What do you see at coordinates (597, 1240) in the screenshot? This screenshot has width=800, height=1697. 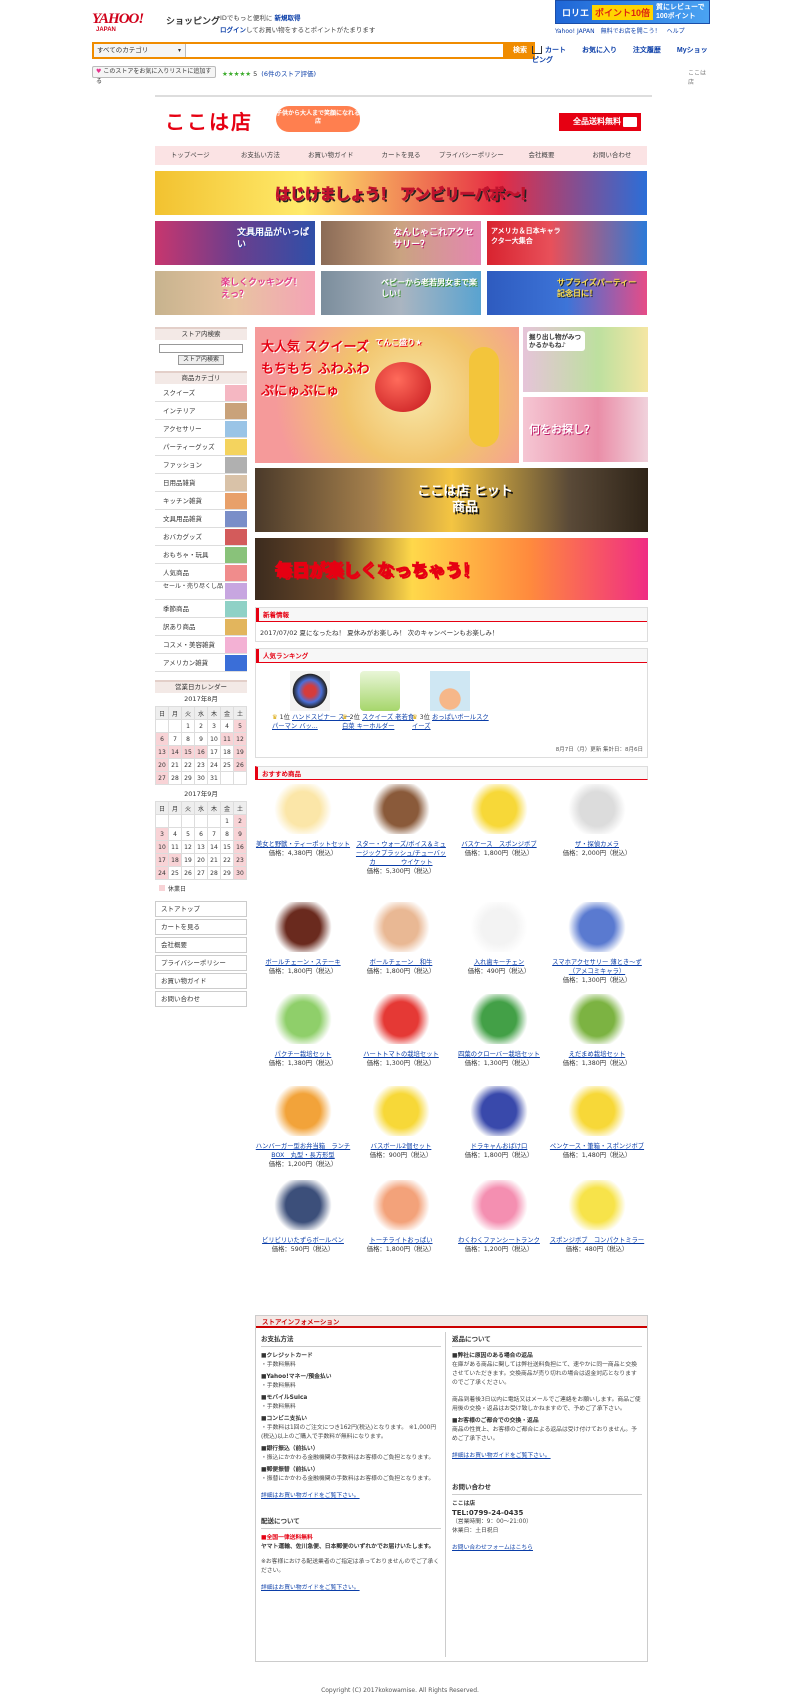 I see `product-name-link: スポンジボブ コンパクトミラー` at bounding box center [597, 1240].